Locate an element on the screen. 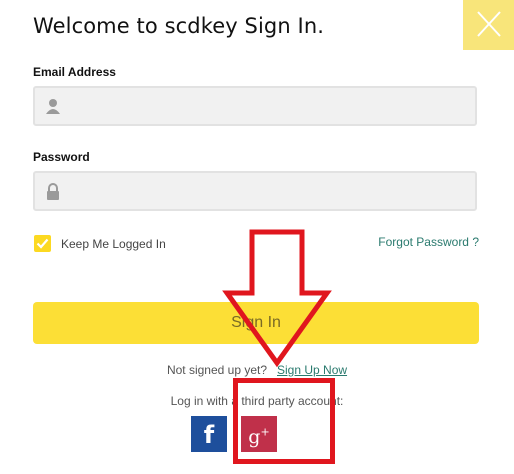 The width and height of the screenshot is (514, 474). close-button is located at coordinates (488, 25).